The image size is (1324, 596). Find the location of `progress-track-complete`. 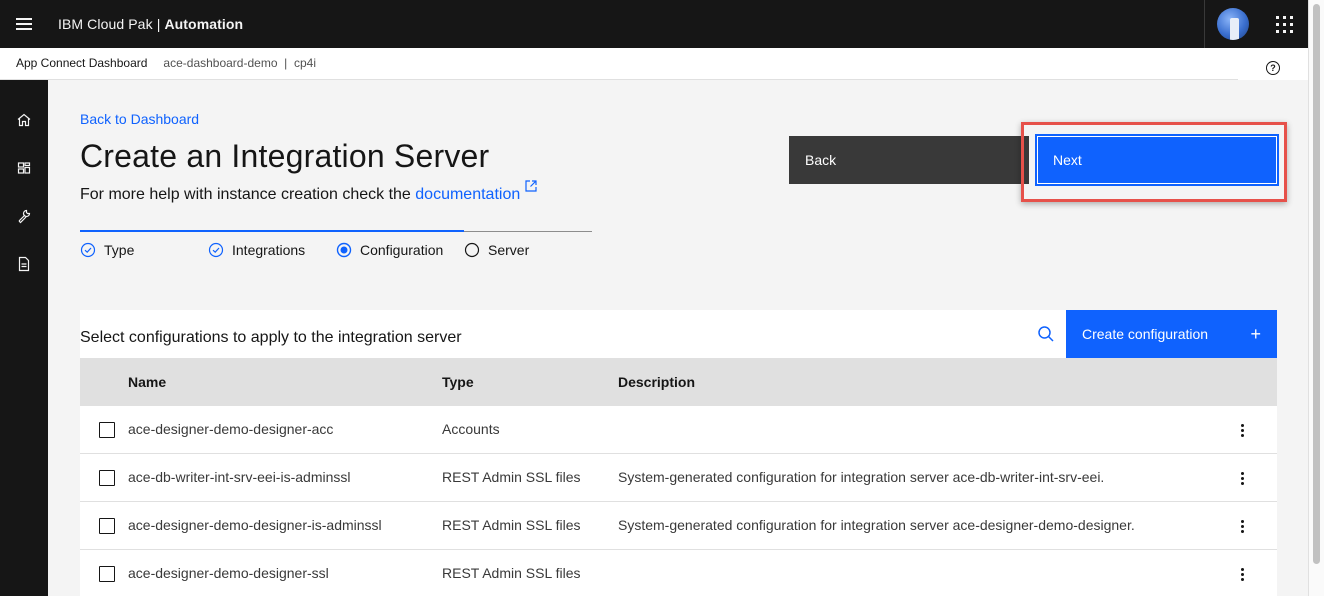

progress-track-complete is located at coordinates (272, 231).